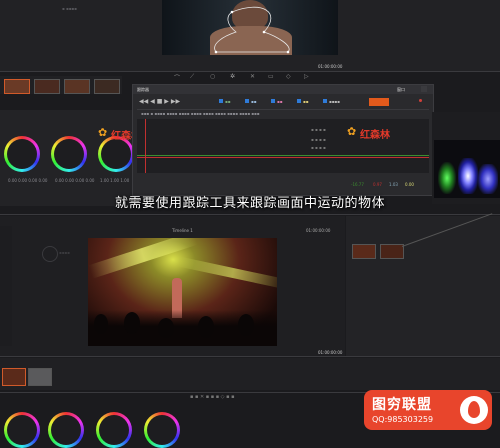  Describe the element at coordinates (182, 230) in the screenshot. I see `timeline-label: Timeline 1` at that location.